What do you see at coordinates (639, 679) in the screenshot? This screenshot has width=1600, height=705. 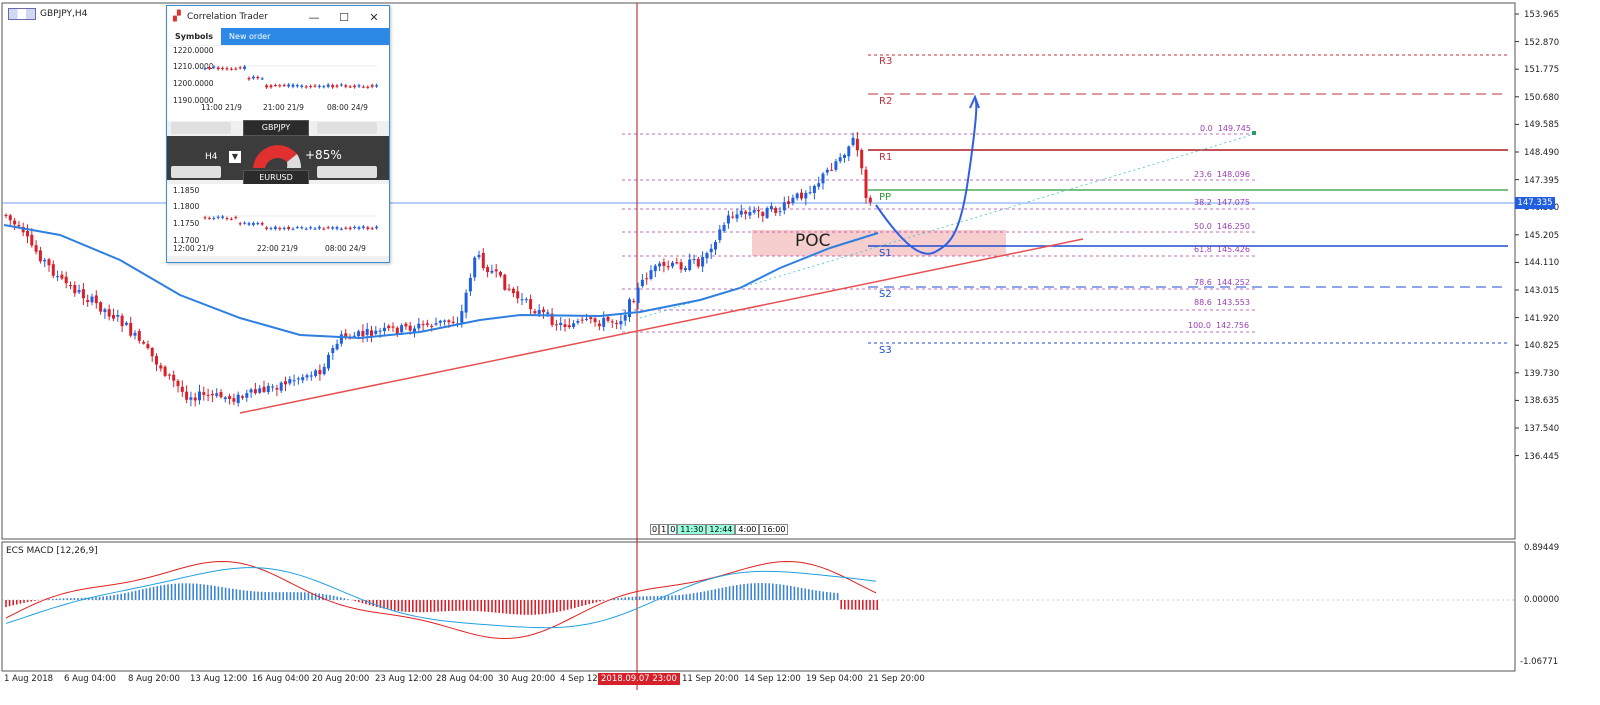 I see `crosshair-time-tag: 2018.09.07 23:00` at bounding box center [639, 679].